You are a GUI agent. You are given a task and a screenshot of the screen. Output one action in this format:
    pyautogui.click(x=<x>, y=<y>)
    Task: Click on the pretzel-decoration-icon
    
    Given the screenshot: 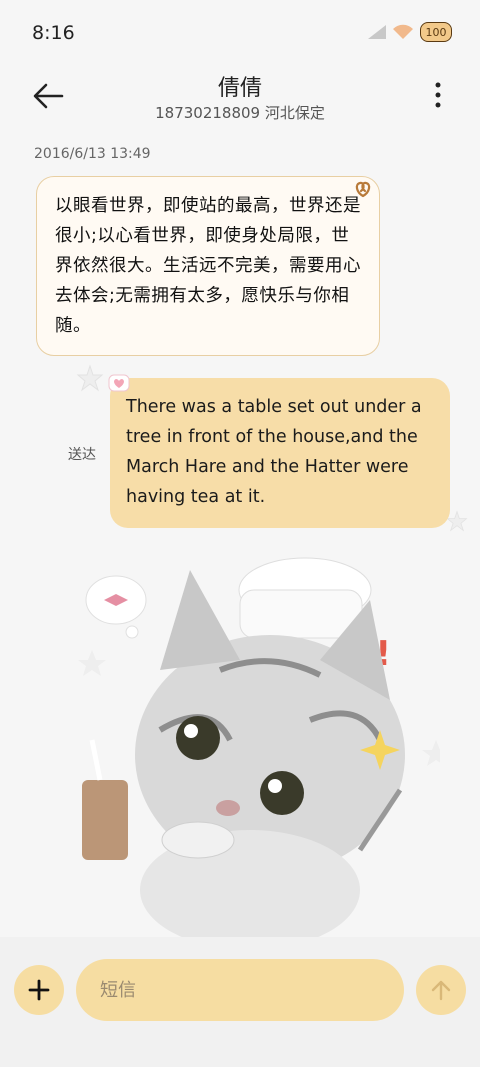 What is the action you would take?
    pyautogui.click(x=363, y=189)
    